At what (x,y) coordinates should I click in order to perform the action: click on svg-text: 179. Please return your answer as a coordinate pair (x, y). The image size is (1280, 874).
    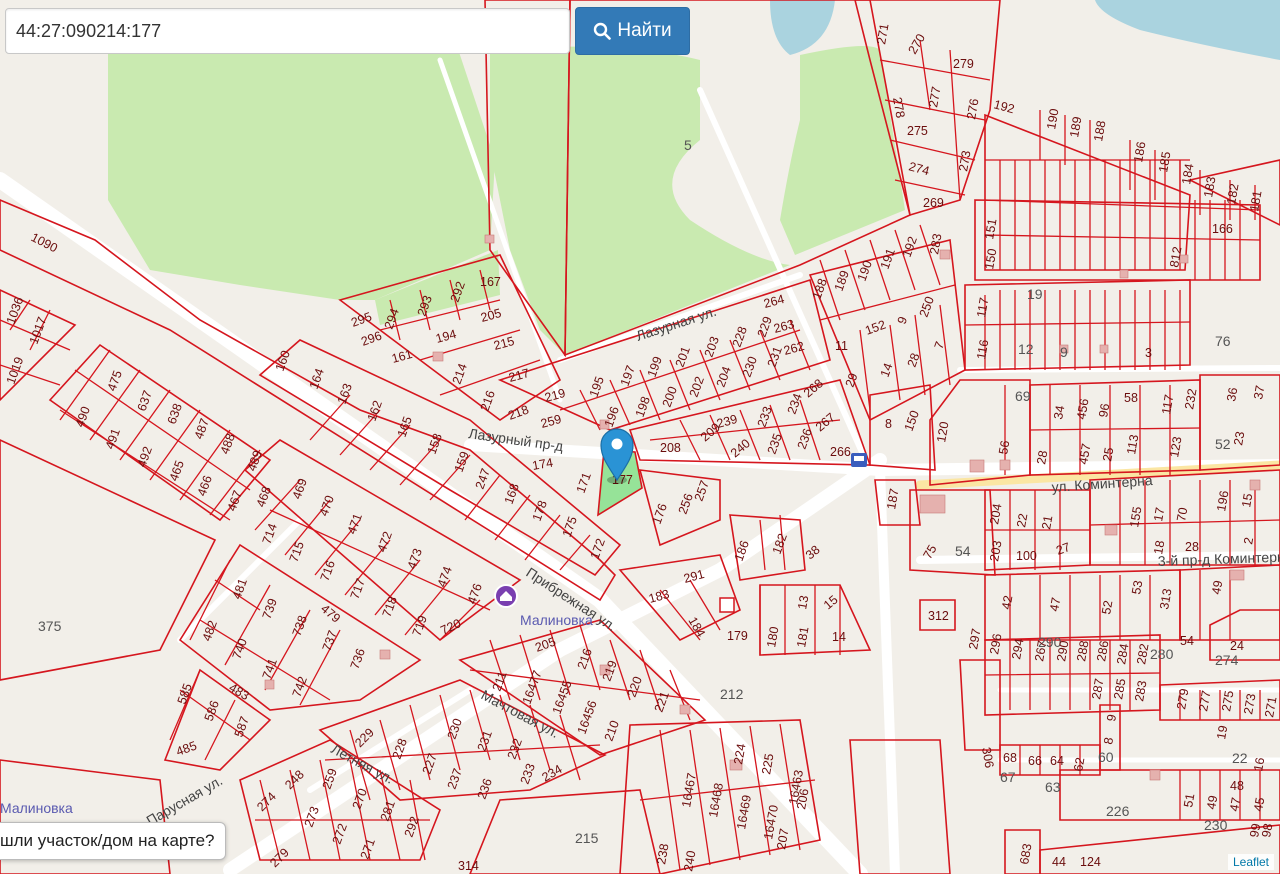
    Looking at the image, I should click on (737, 636).